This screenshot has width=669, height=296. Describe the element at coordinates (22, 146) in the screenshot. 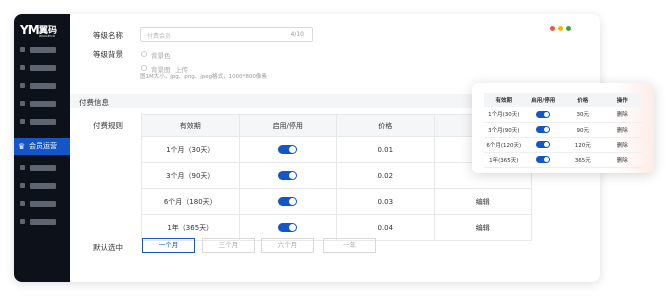

I see `crown-icon: ♛` at that location.